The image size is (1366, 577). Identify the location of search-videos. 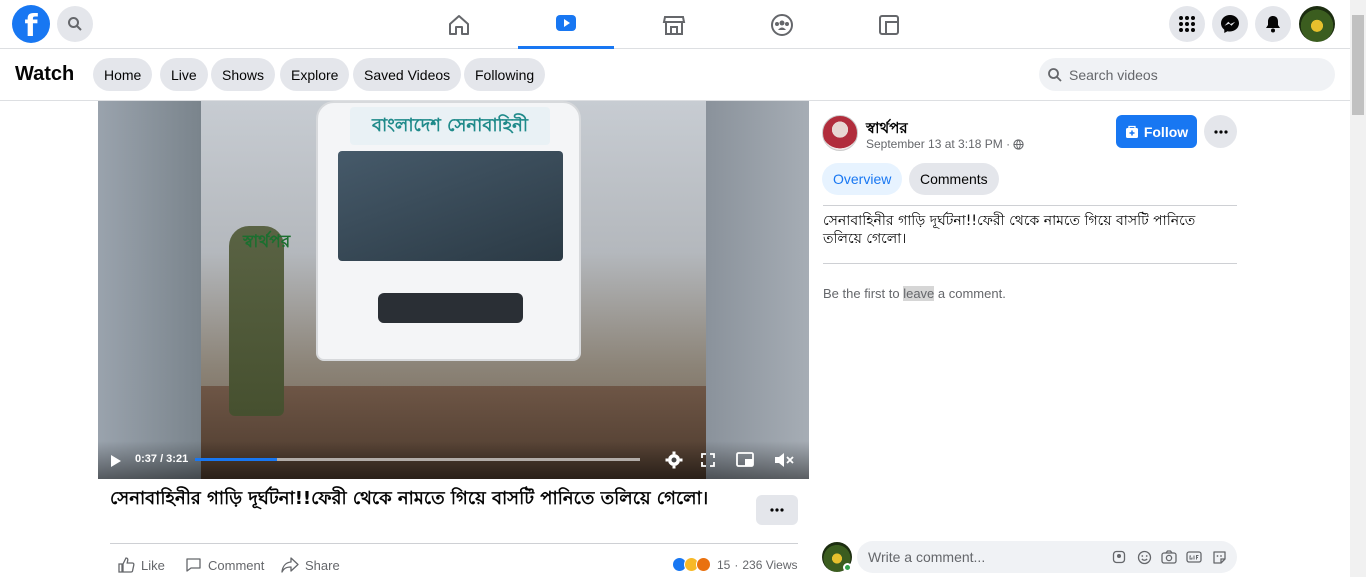
(1187, 74).